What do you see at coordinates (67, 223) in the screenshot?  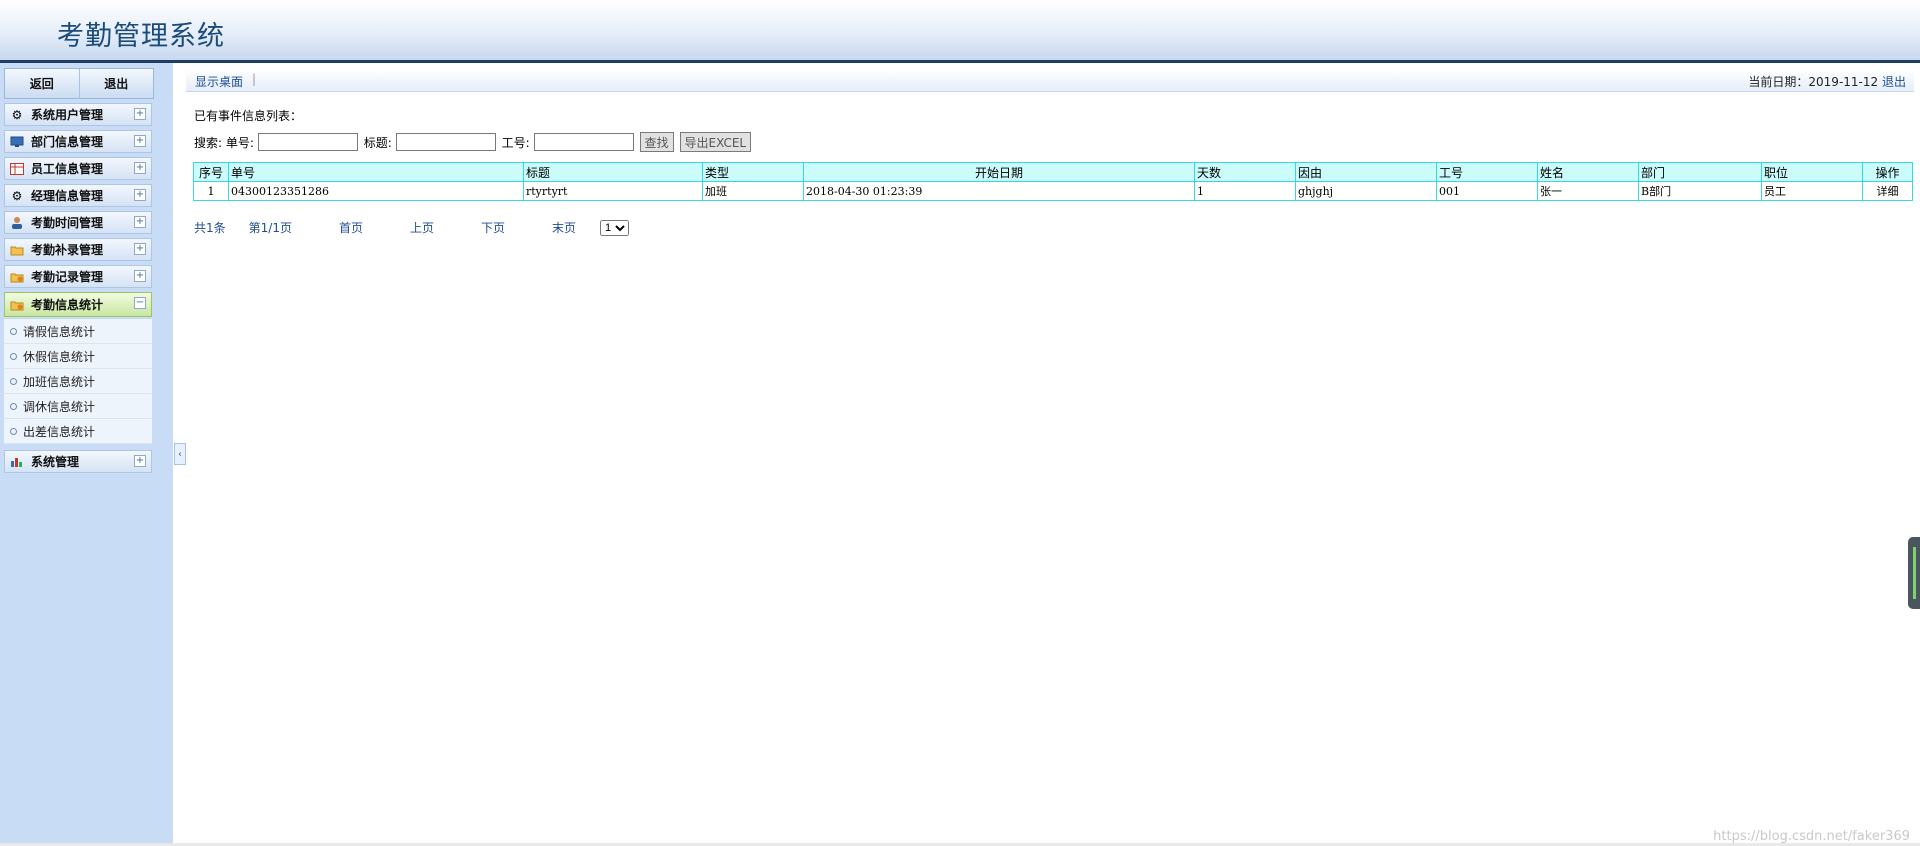 I see `menu-group-label: 考勤时间管理` at bounding box center [67, 223].